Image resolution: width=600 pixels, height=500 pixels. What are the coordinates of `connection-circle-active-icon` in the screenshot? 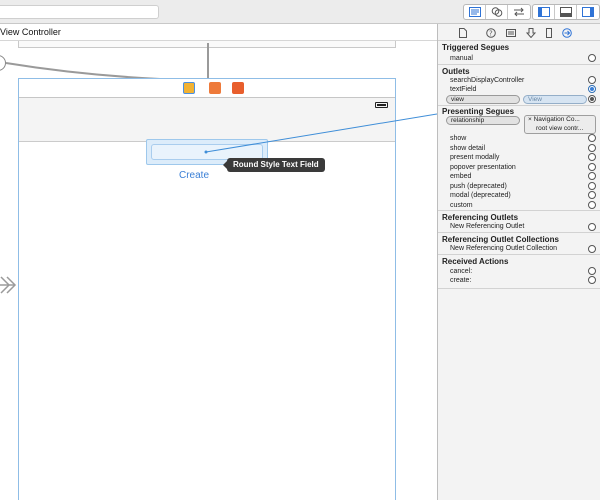 It's located at (592, 89).